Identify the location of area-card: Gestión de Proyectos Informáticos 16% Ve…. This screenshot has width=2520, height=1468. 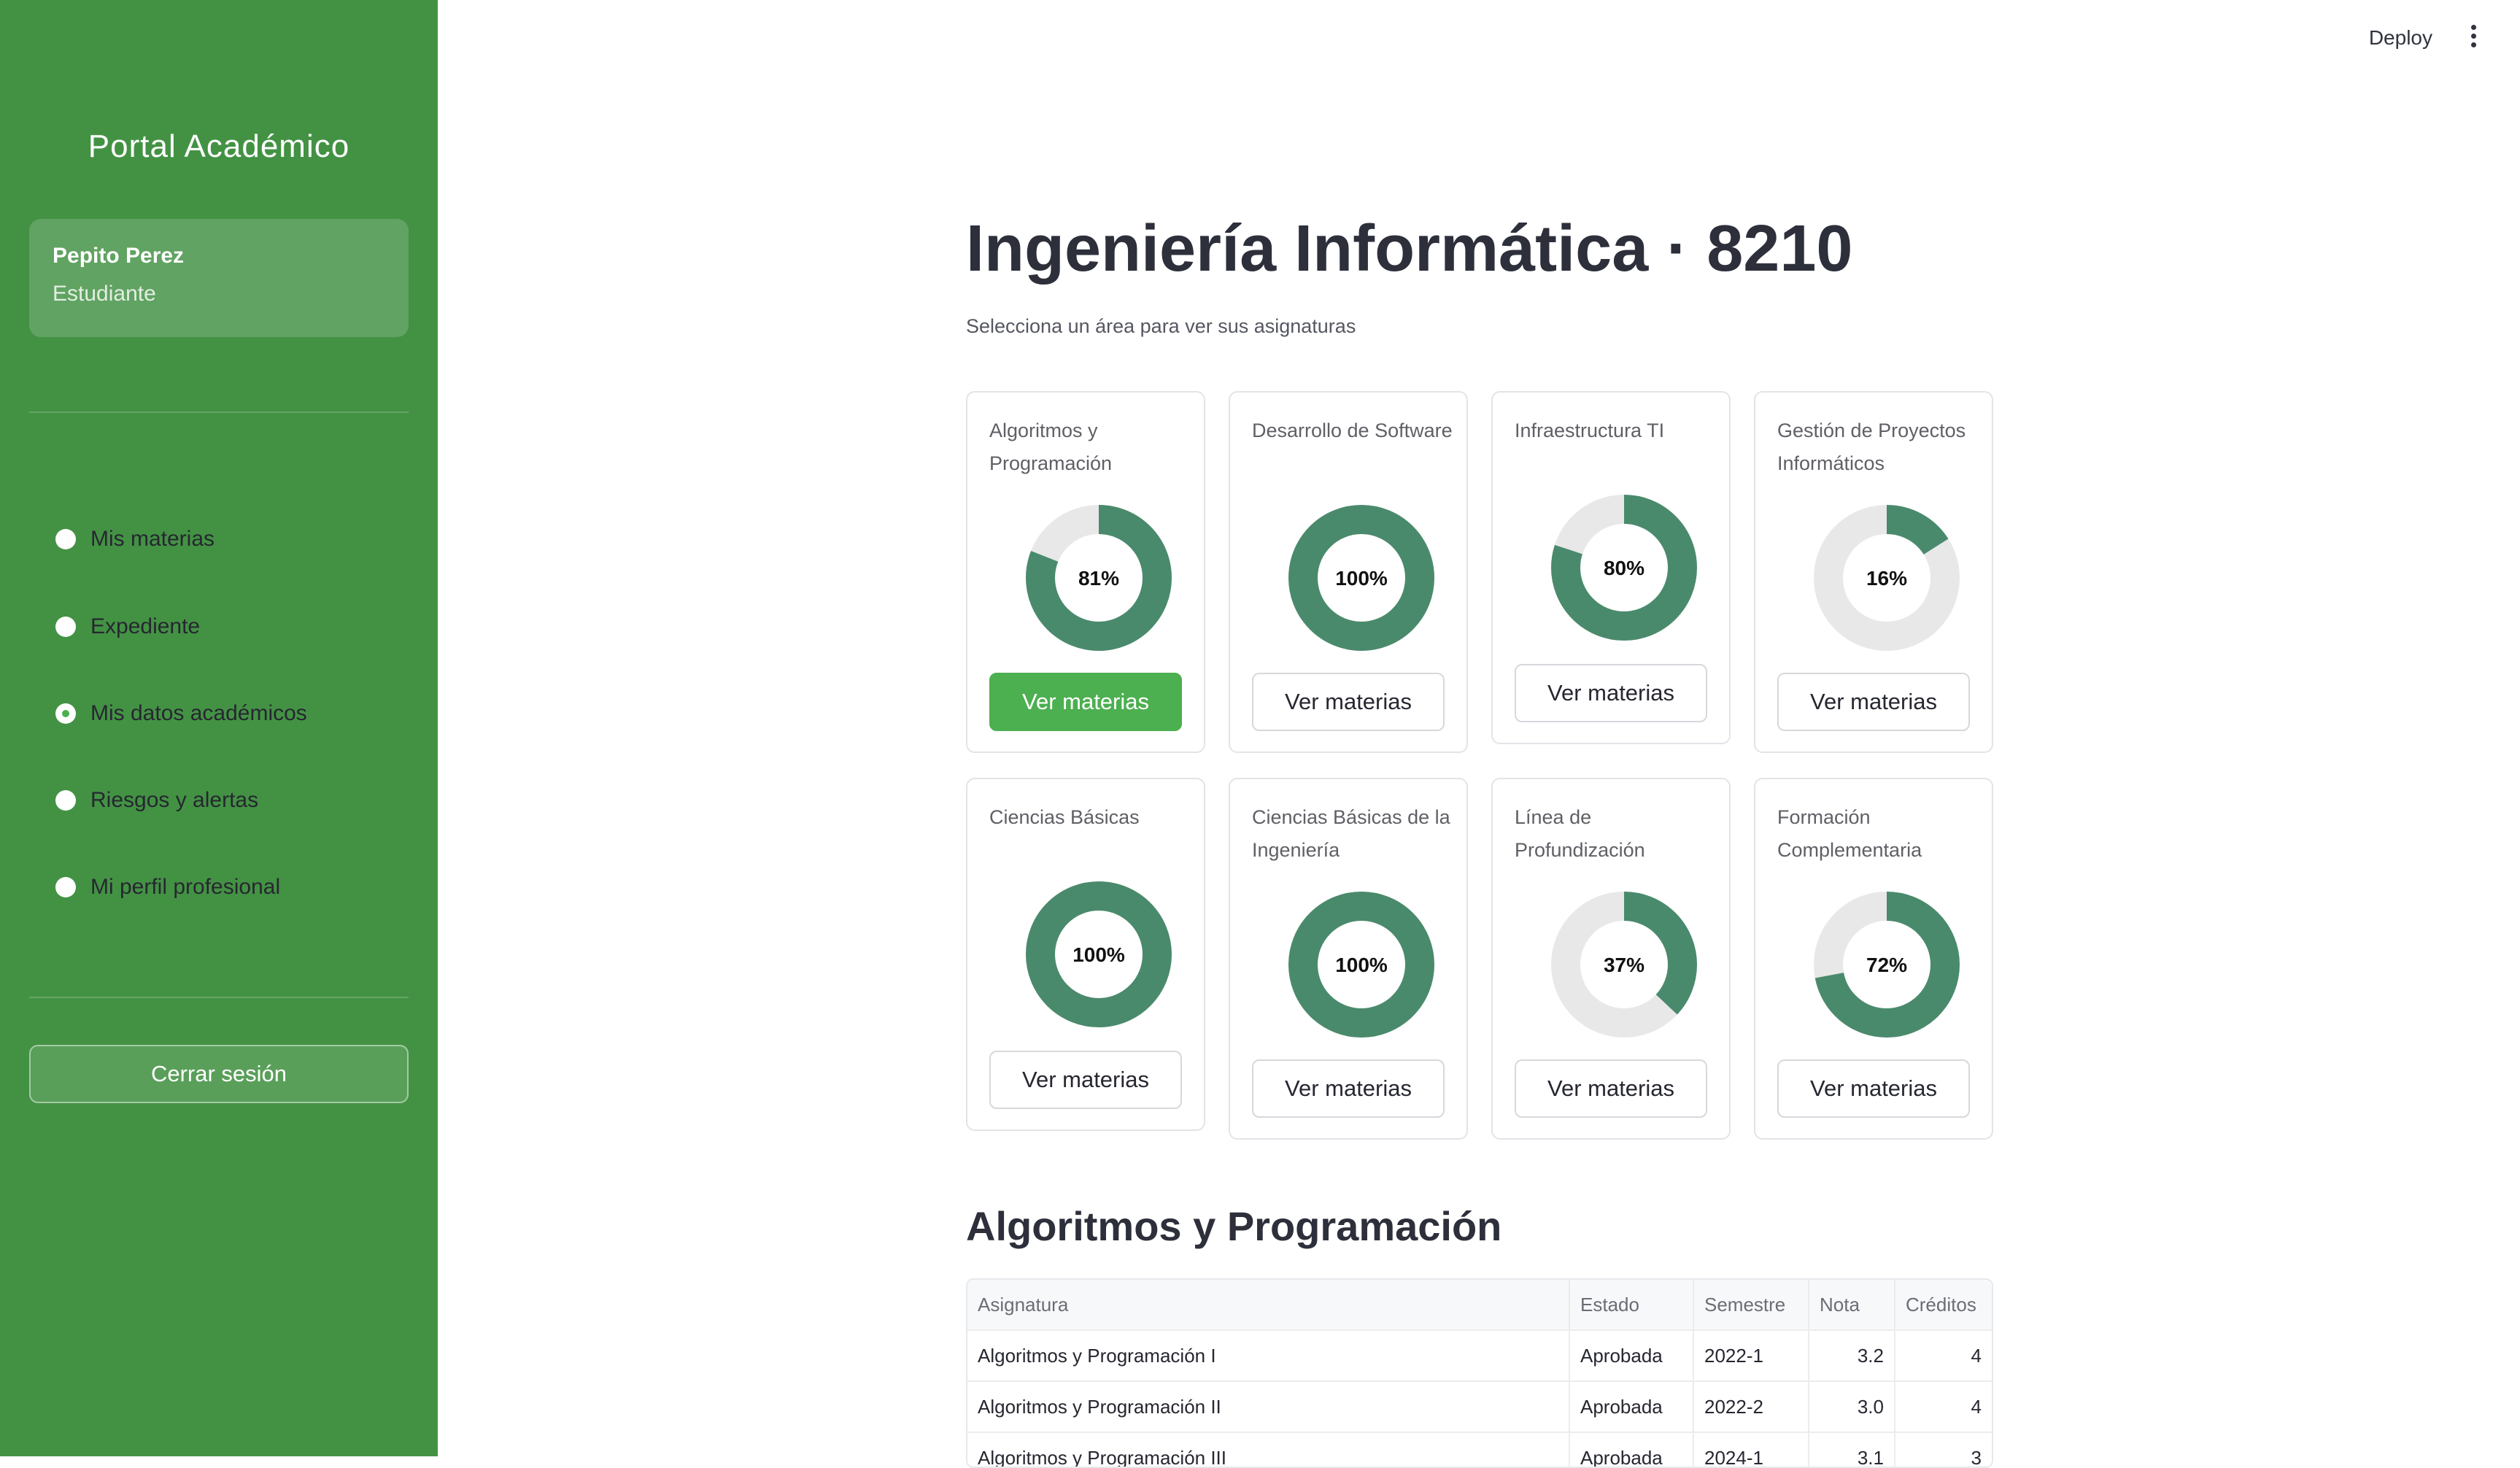
(1873, 572).